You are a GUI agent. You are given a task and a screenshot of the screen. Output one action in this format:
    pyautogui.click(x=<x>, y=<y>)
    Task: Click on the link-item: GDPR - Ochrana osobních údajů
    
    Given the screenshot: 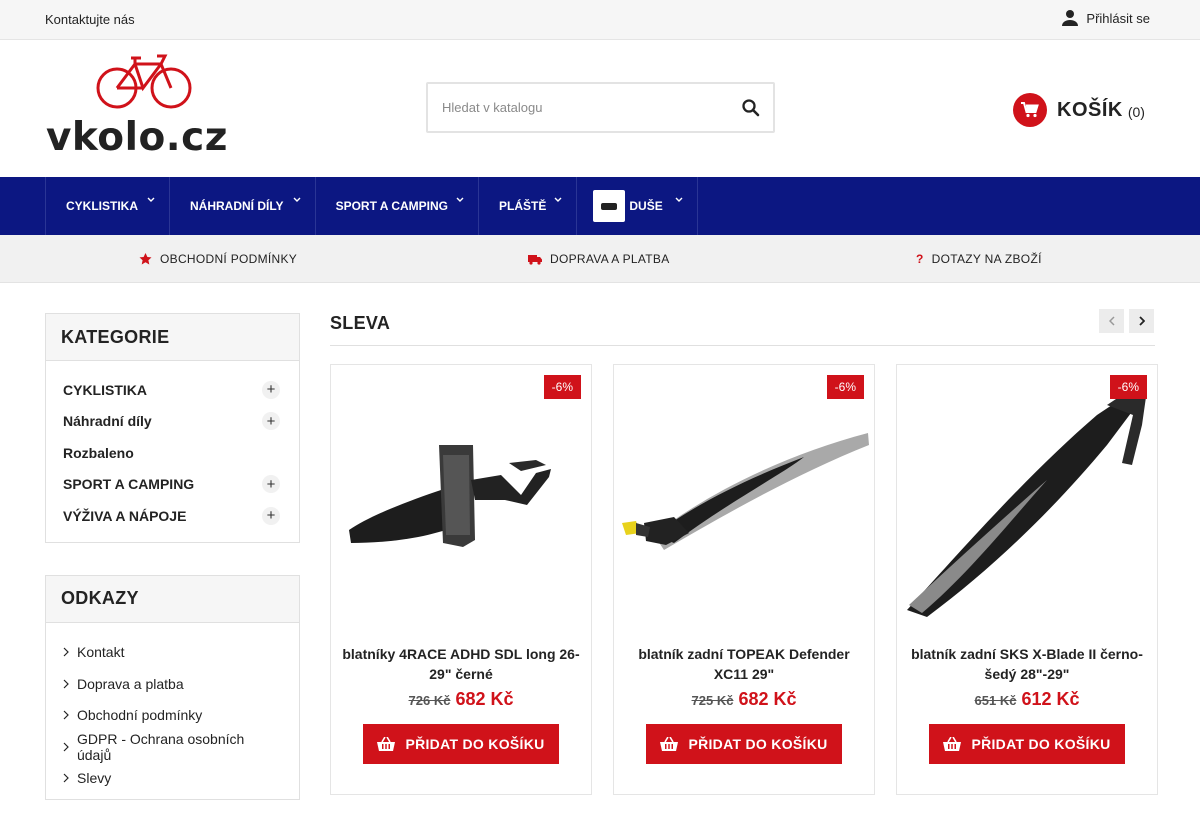 What is the action you would take?
    pyautogui.click(x=172, y=747)
    